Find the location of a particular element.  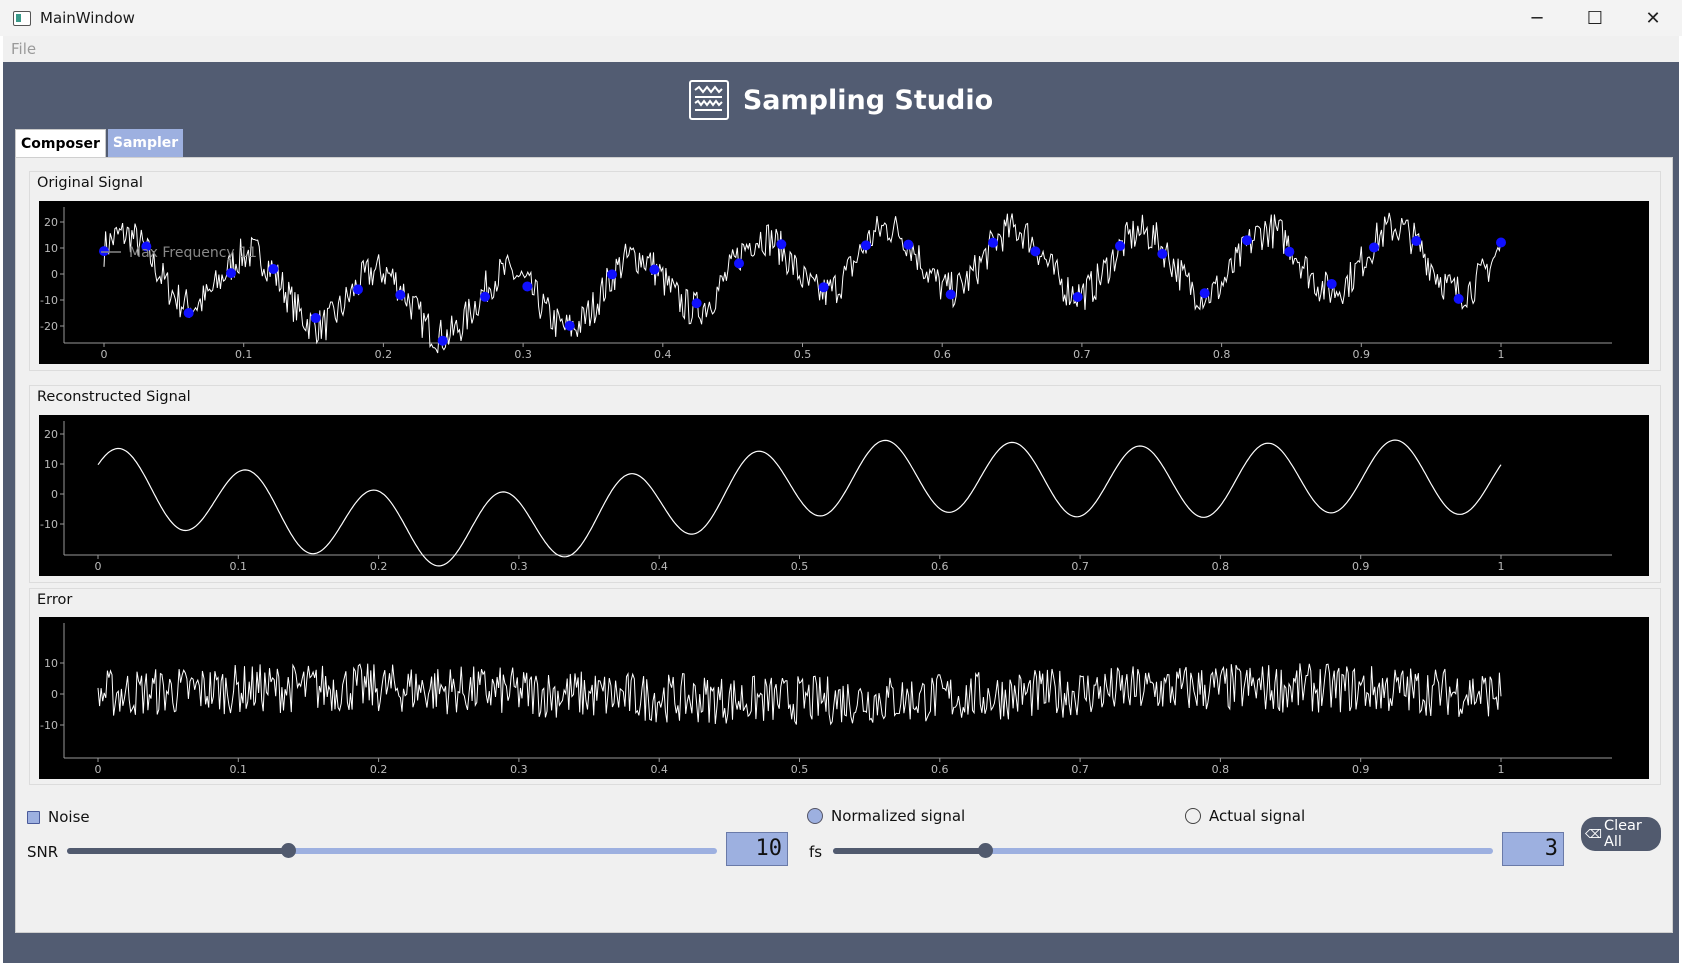

snr-slider is located at coordinates (392, 850).